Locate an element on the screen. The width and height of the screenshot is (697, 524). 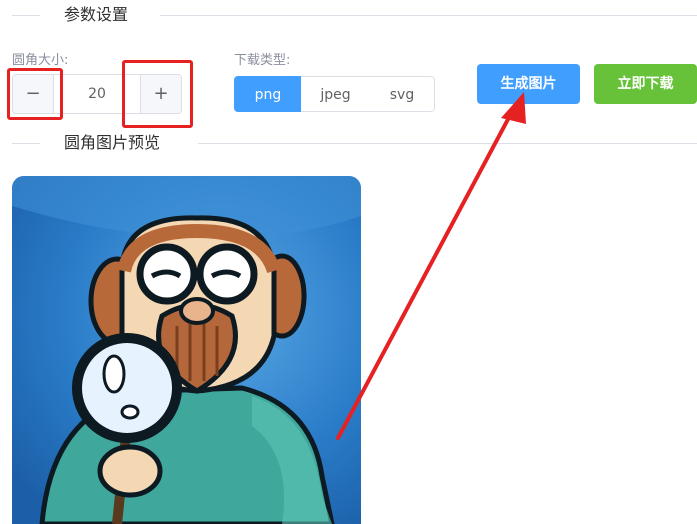
settings-title: 参数设置 is located at coordinates (96, 14).